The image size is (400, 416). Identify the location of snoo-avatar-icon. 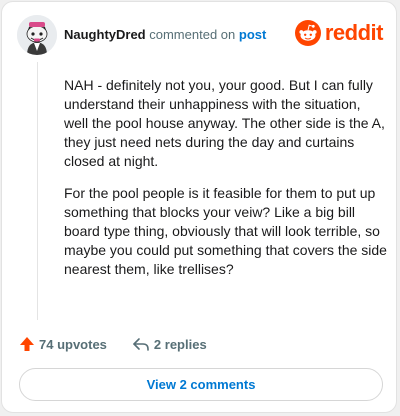
(37, 35).